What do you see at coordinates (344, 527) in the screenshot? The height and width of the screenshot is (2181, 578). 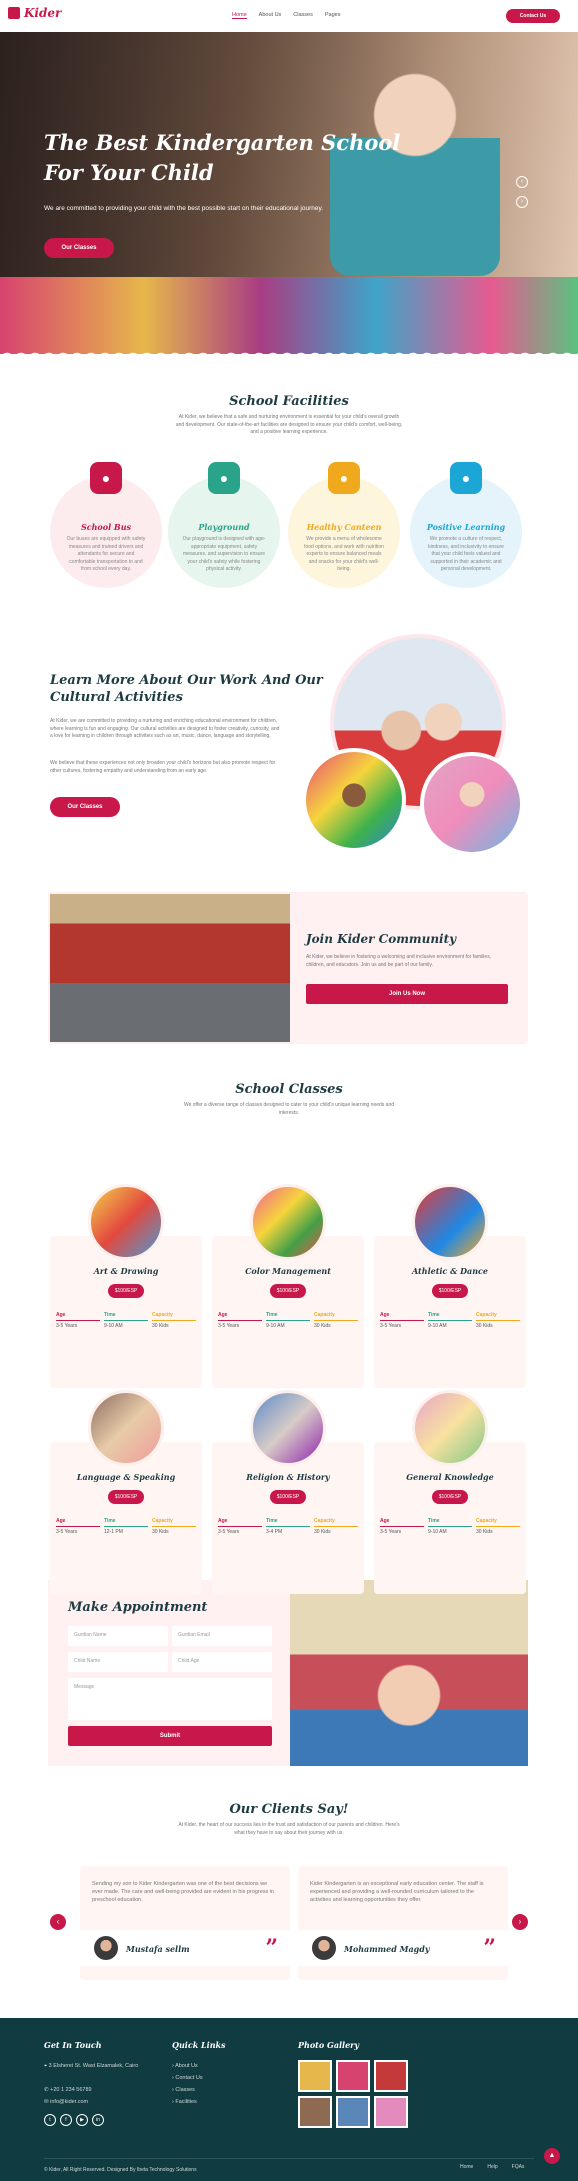 I see `facility-title: Healthy Canteen` at bounding box center [344, 527].